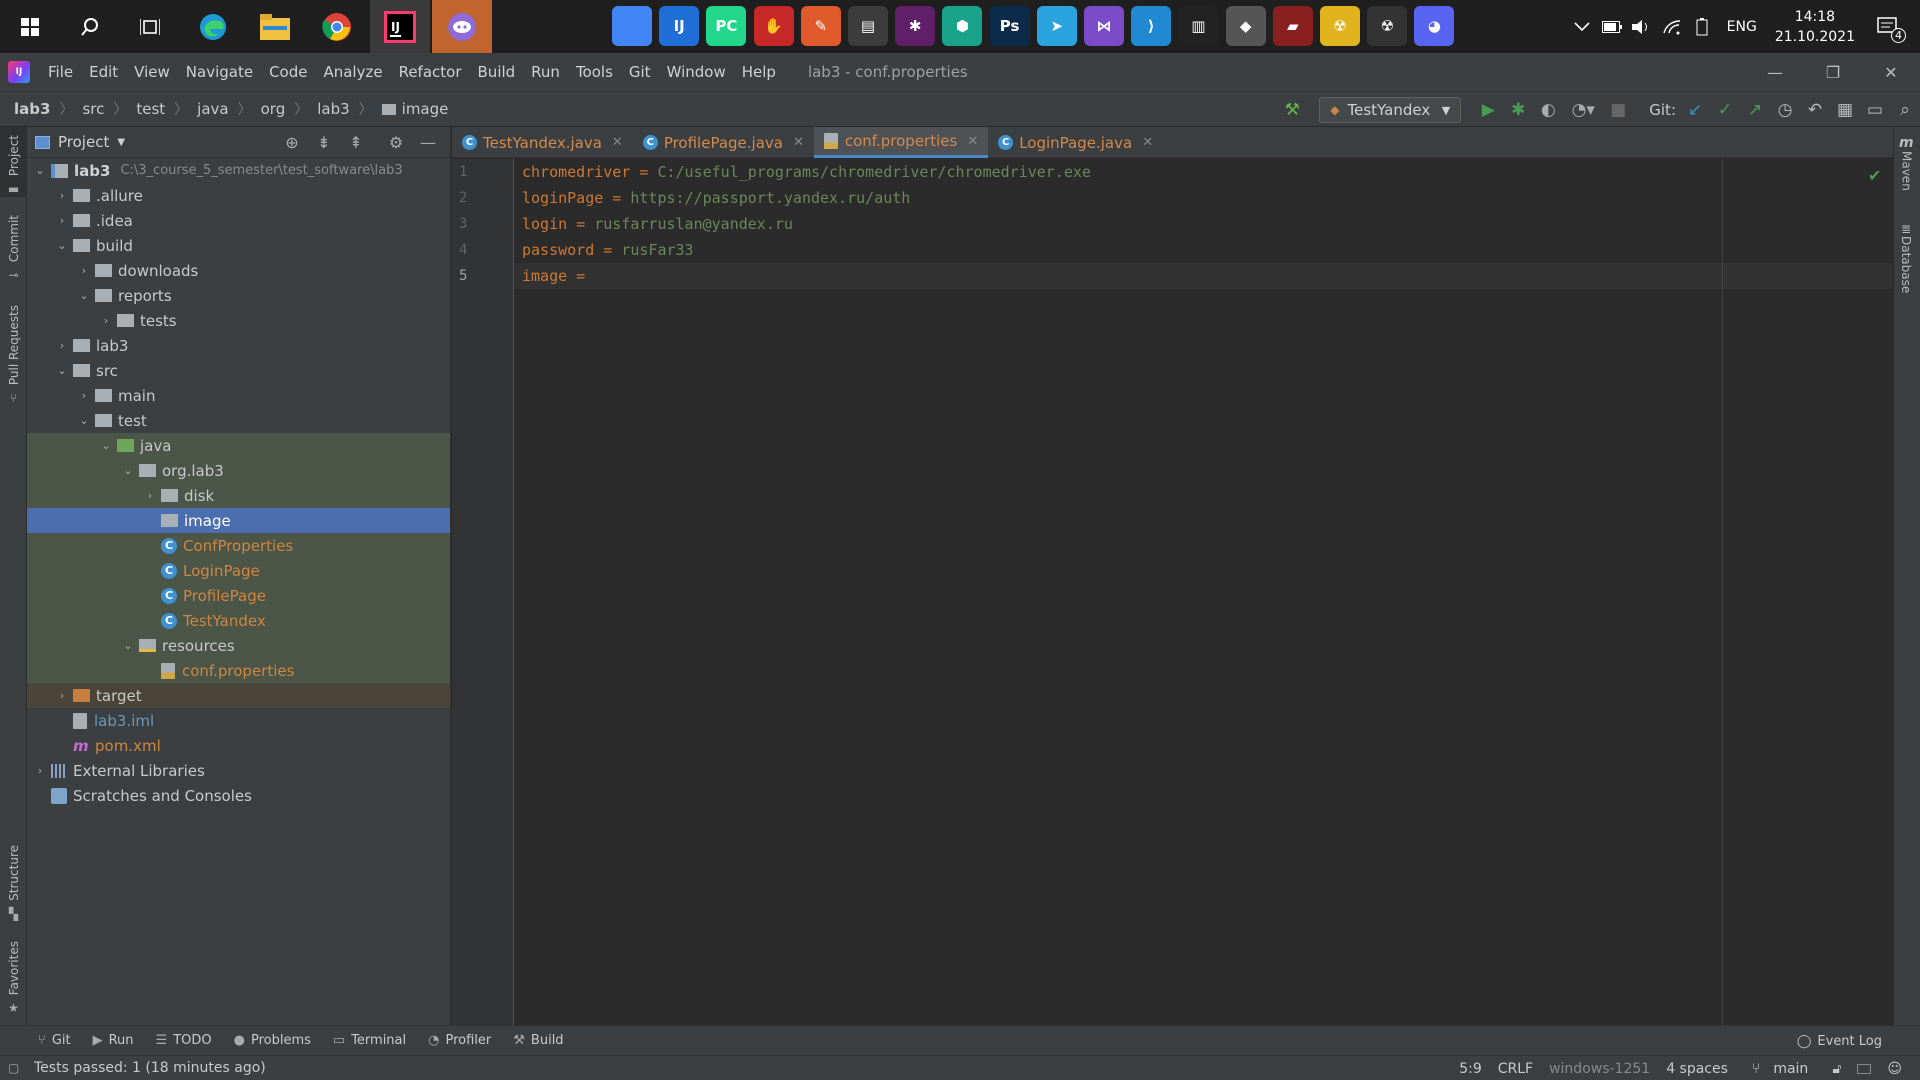 Image resolution: width=1920 pixels, height=1080 pixels. What do you see at coordinates (238, 395) in the screenshot?
I see `tree-node-main: › main` at bounding box center [238, 395].